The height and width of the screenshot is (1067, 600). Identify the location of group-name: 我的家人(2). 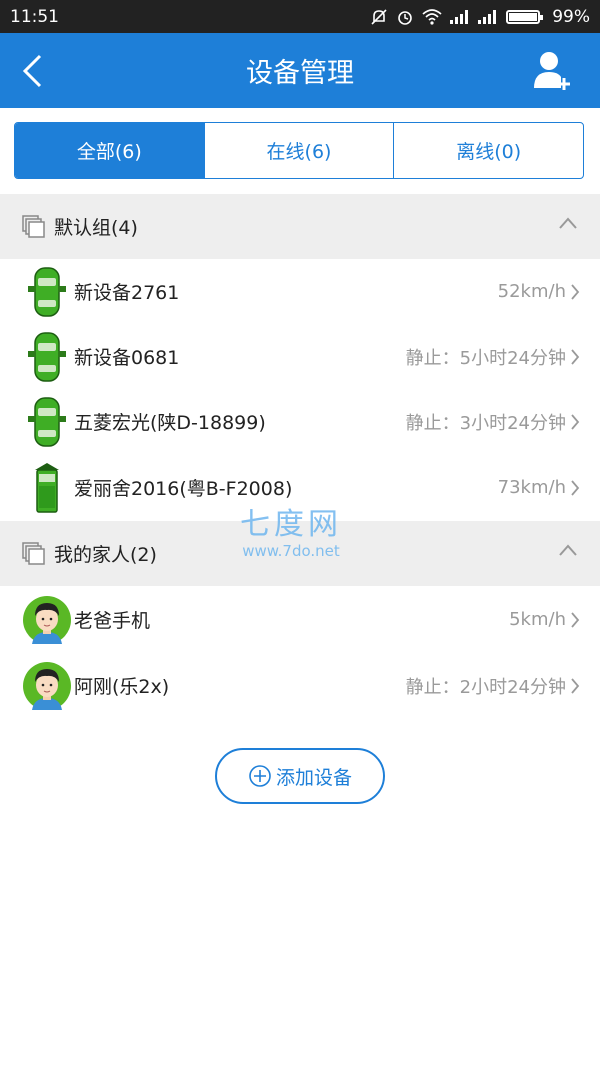
(105, 555).